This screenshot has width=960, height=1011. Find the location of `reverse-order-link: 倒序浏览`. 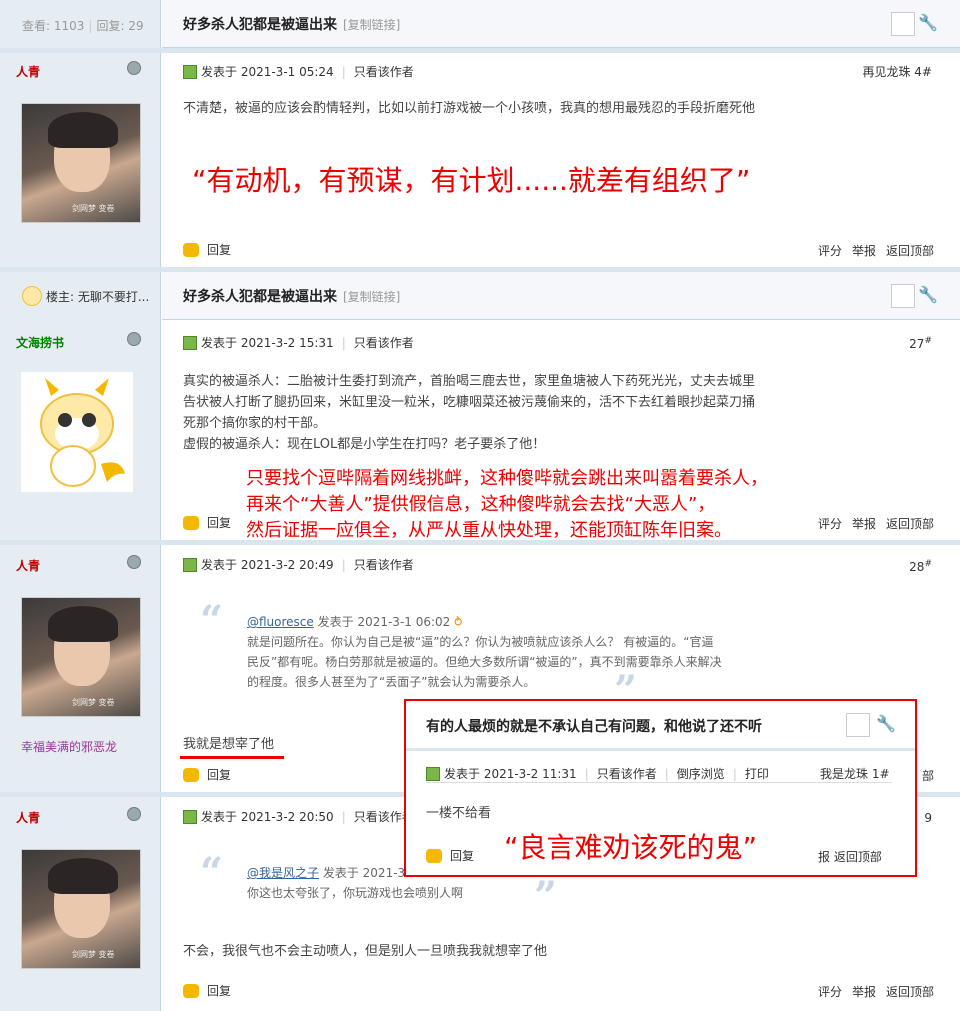

reverse-order-link: 倒序浏览 is located at coordinates (701, 773).